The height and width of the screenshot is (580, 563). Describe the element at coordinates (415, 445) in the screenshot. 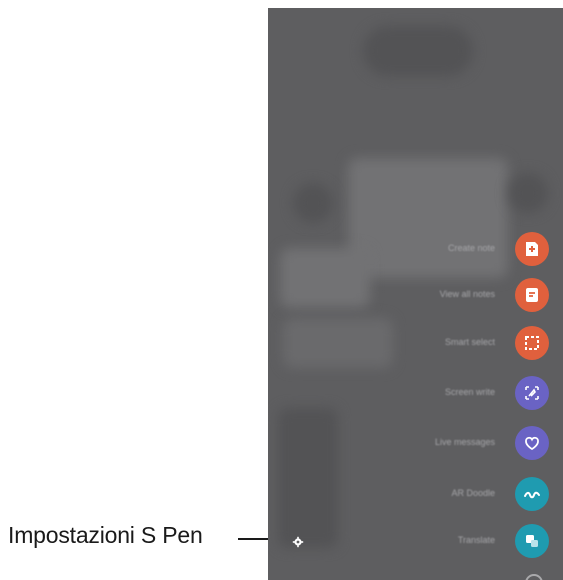

I see `menu-item-live-messages: Live messages` at that location.